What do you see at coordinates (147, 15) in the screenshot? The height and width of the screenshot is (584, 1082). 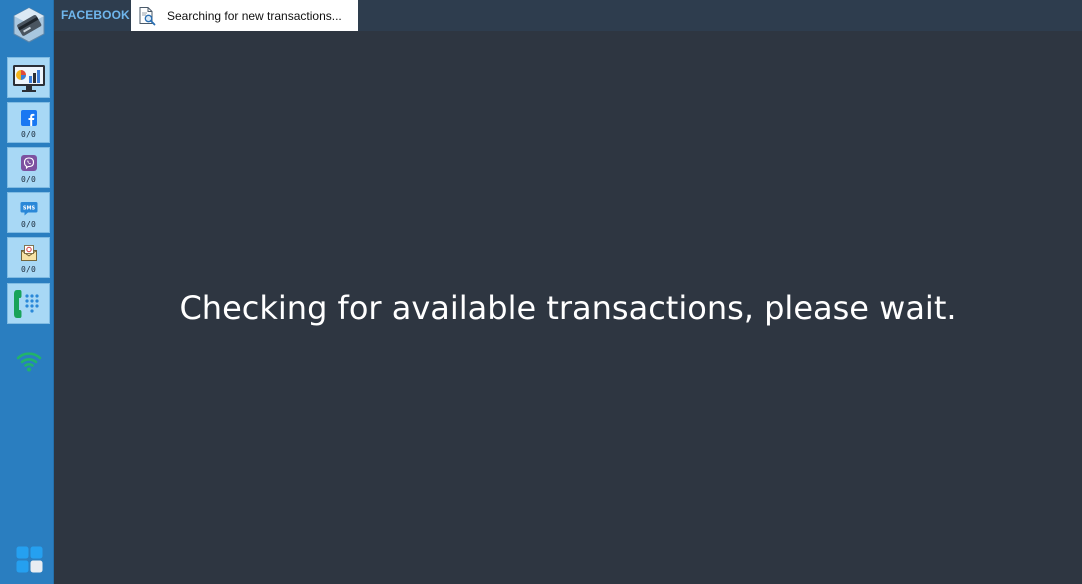 I see `document-search-icon` at bounding box center [147, 15].